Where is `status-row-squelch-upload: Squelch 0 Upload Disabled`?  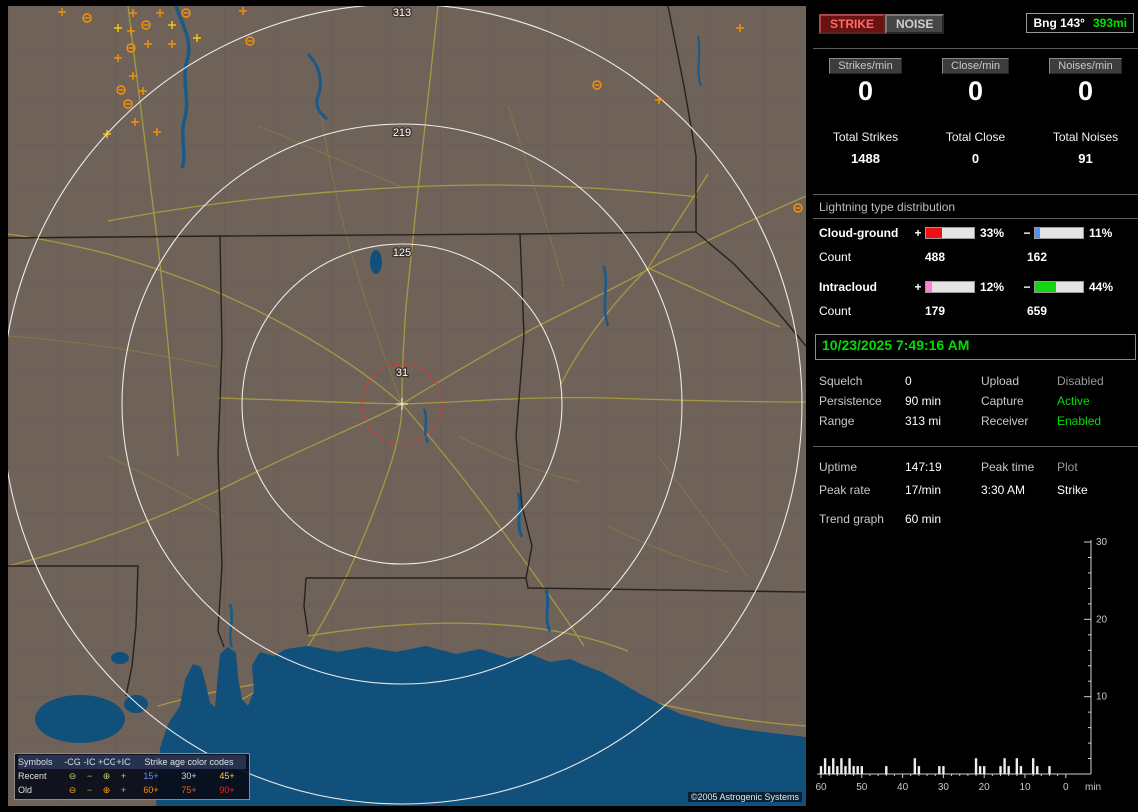 status-row-squelch-upload: Squelch 0 Upload Disabled is located at coordinates (961, 381).